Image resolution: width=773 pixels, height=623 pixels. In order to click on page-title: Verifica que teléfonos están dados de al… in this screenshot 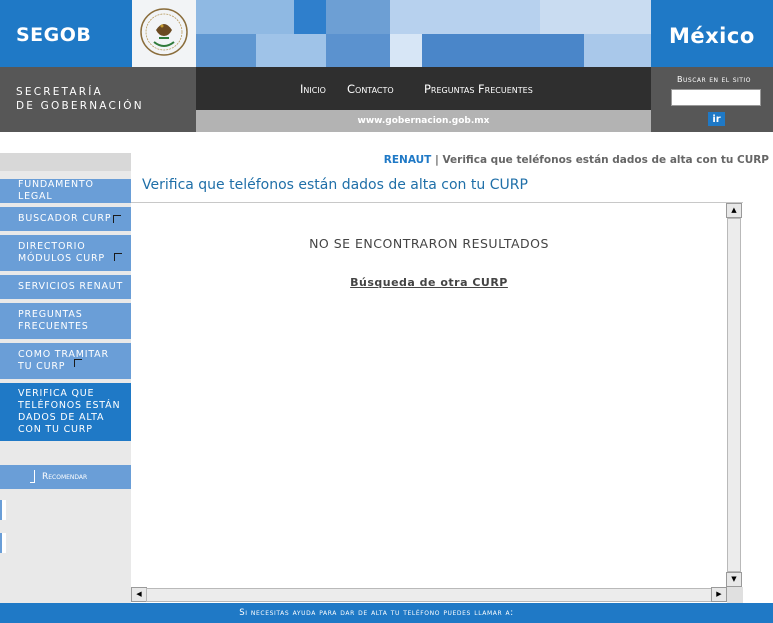, I will do `click(335, 185)`.